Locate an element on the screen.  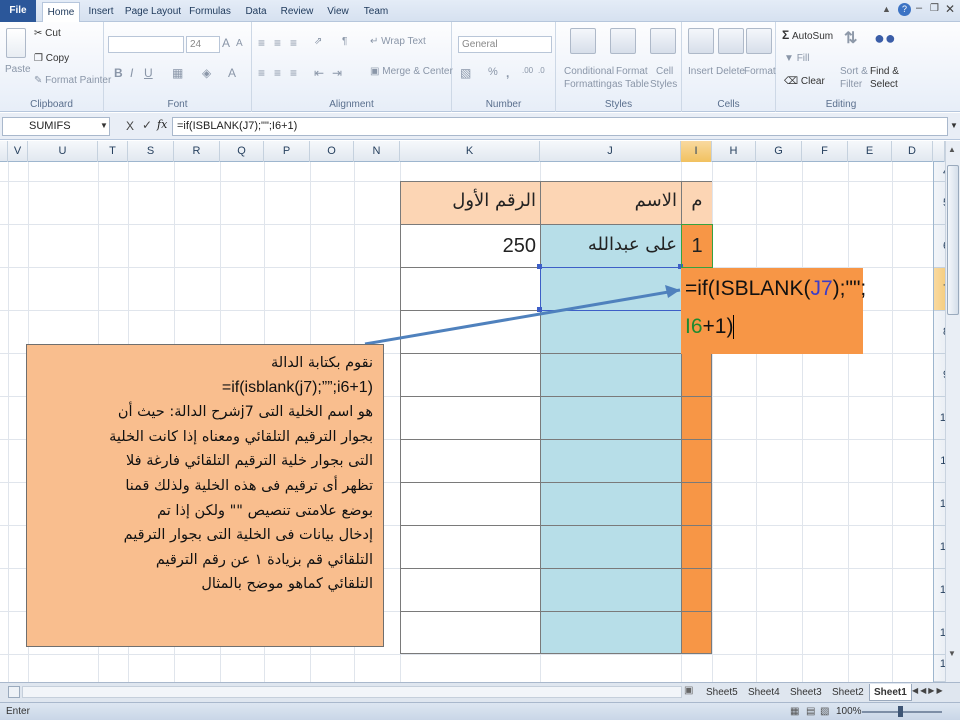
hscroll-left-button is located at coordinates (14, 692).